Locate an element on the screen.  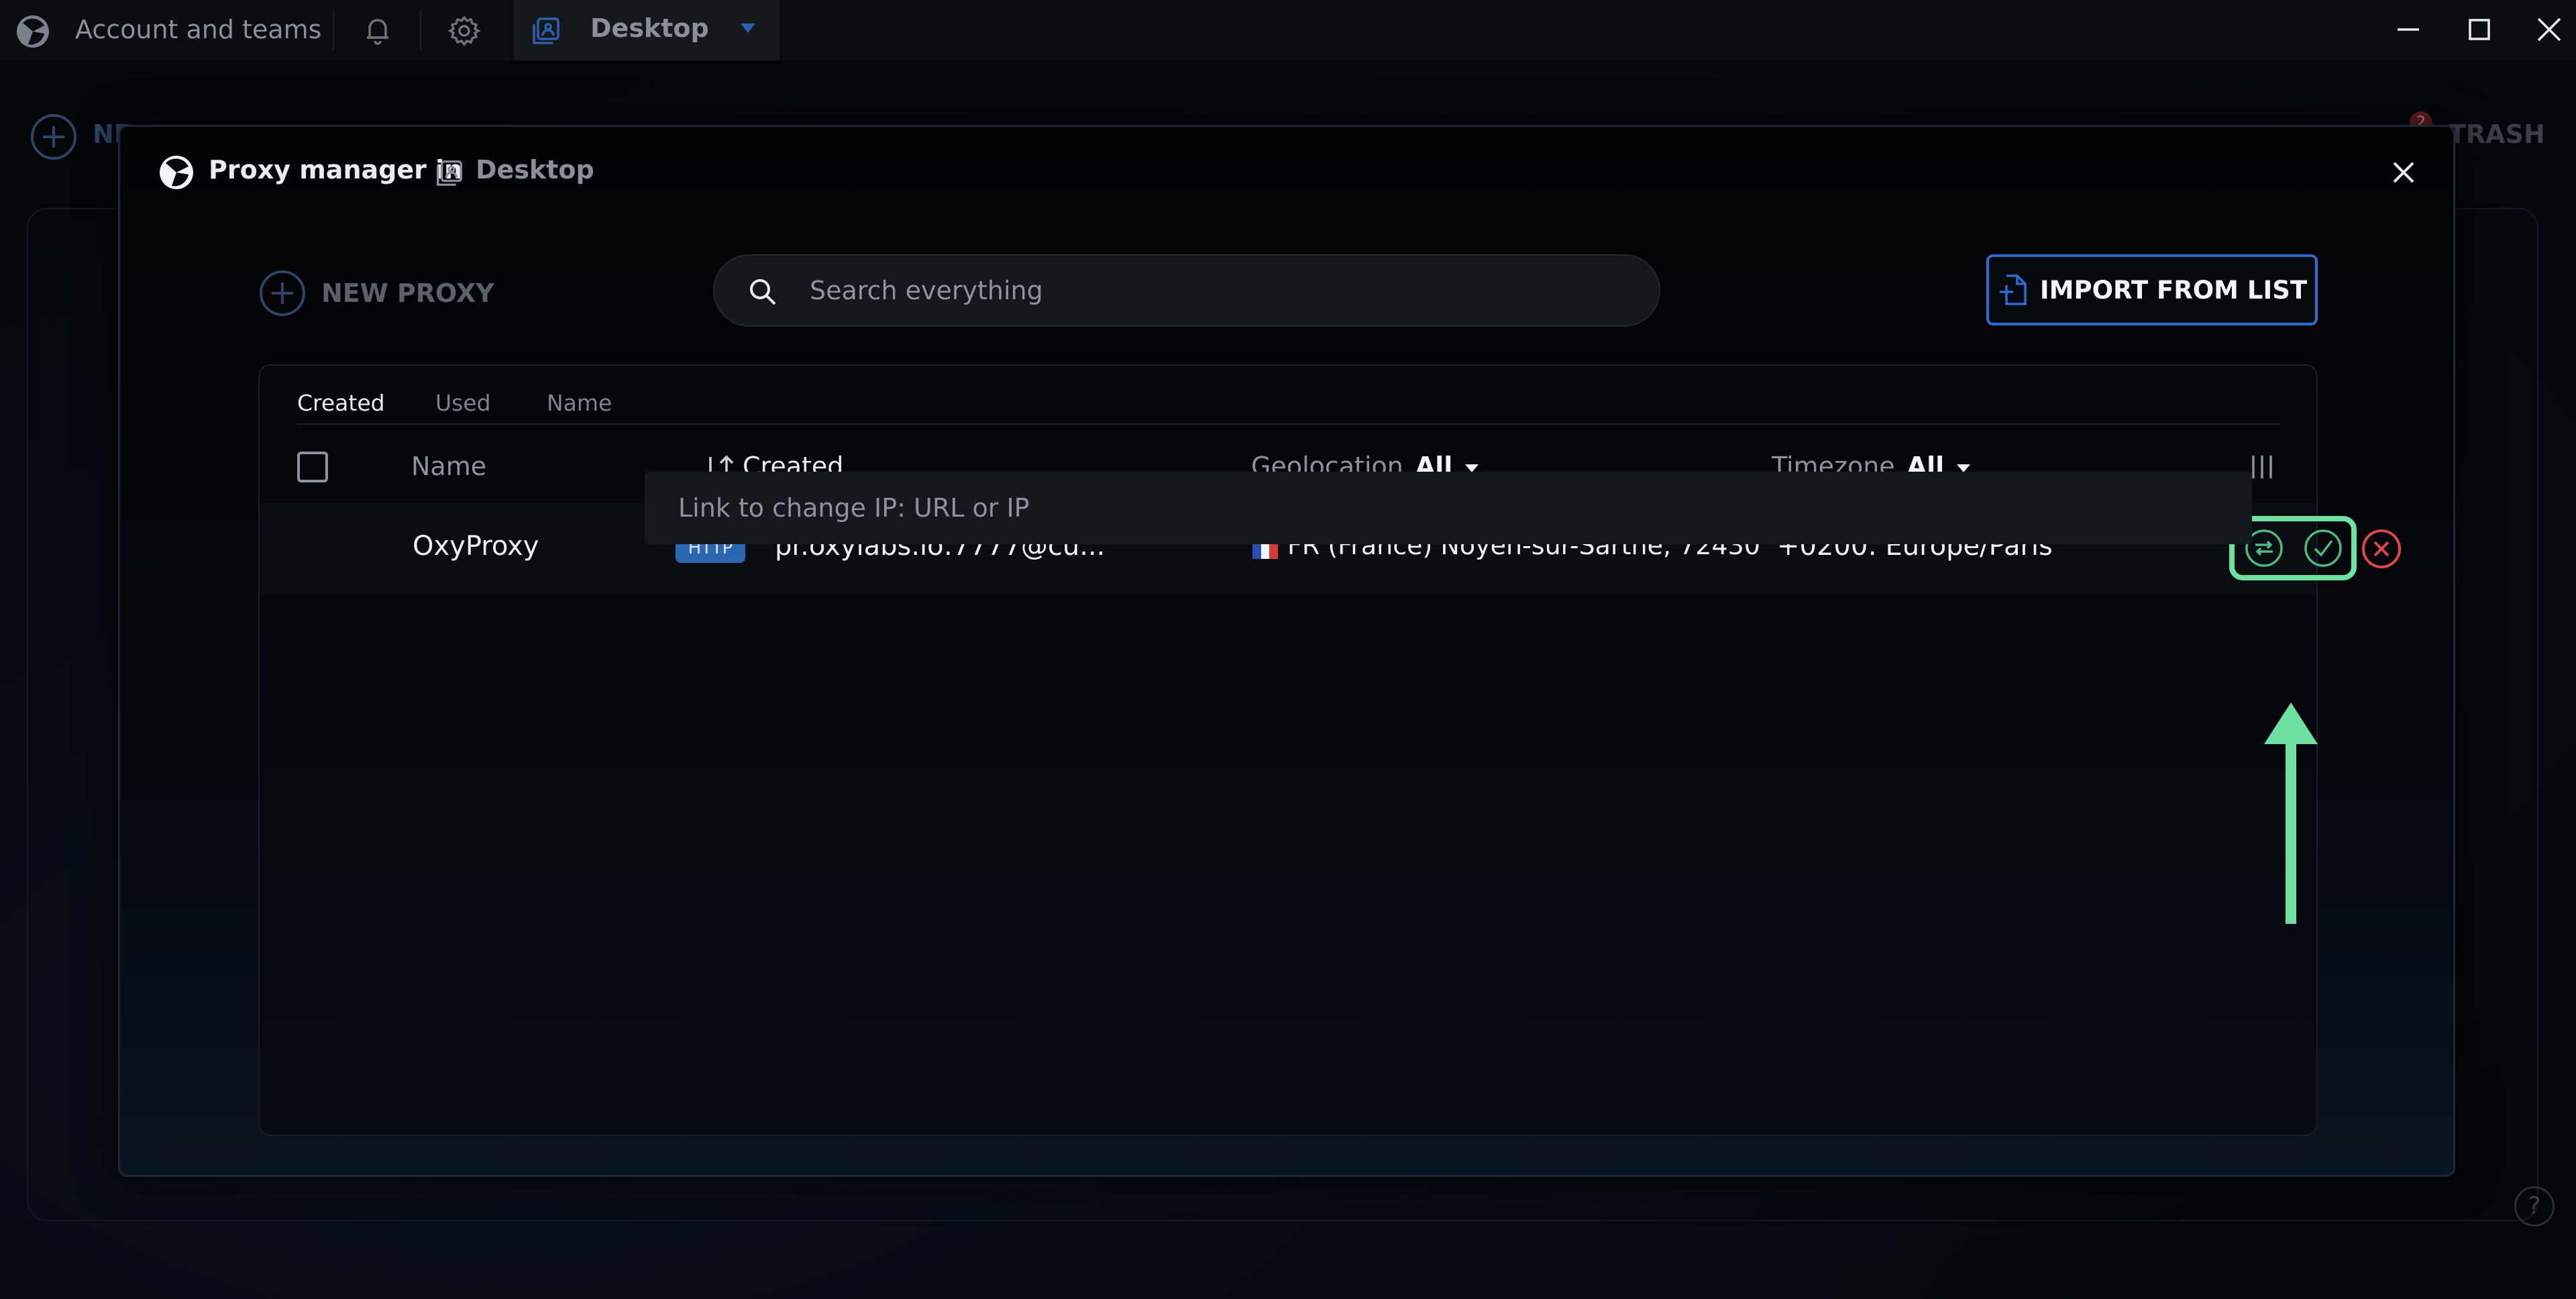
proxy-name: OxyProxy is located at coordinates (476, 546).